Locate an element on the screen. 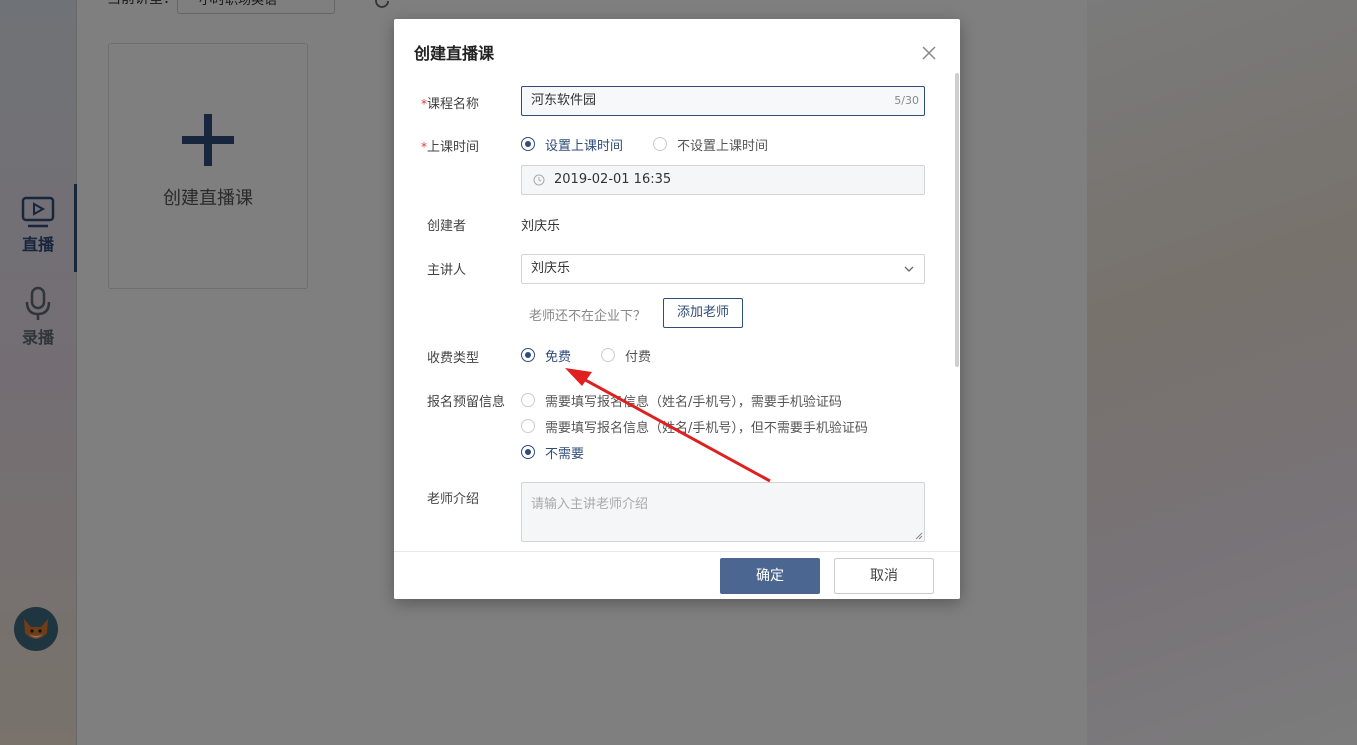  lecturer-select: 刘庆乐 is located at coordinates (723, 269).